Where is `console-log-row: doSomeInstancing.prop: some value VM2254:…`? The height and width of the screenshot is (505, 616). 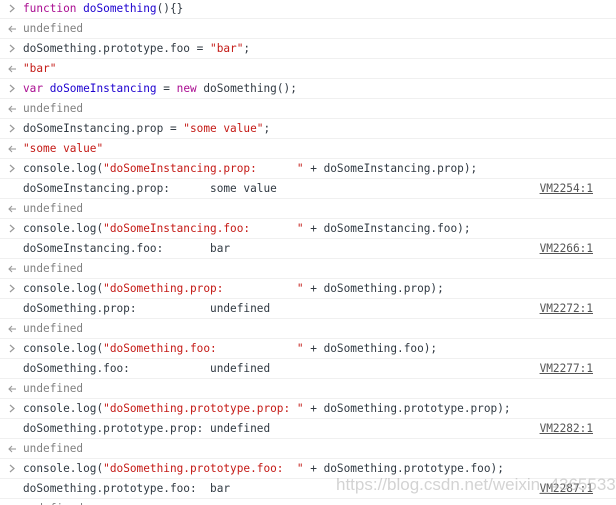 console-log-row: doSomeInstancing.prop: some value VM2254:… is located at coordinates (308, 189).